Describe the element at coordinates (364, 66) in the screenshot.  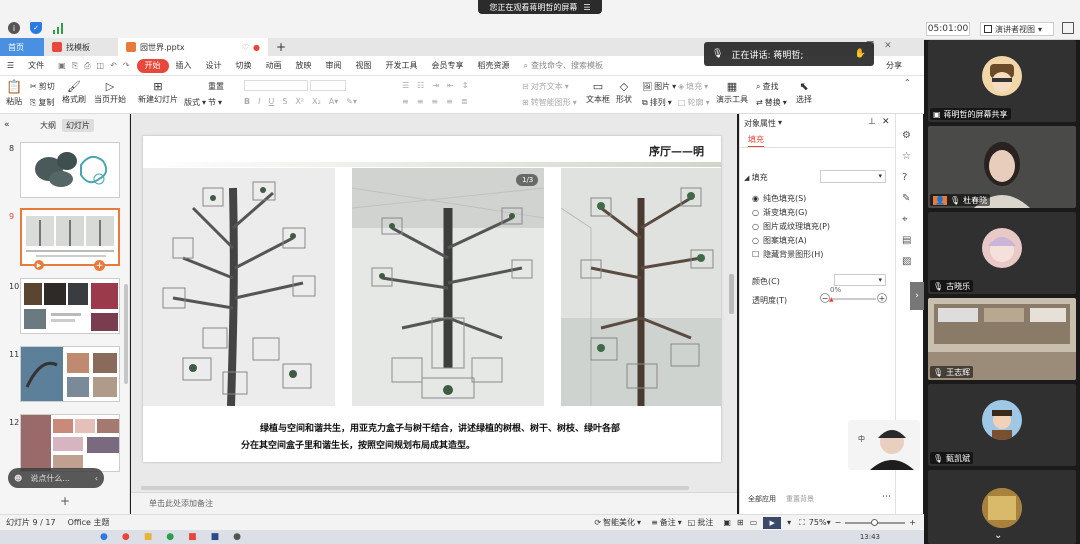
I see `menu-view: 视图` at that location.